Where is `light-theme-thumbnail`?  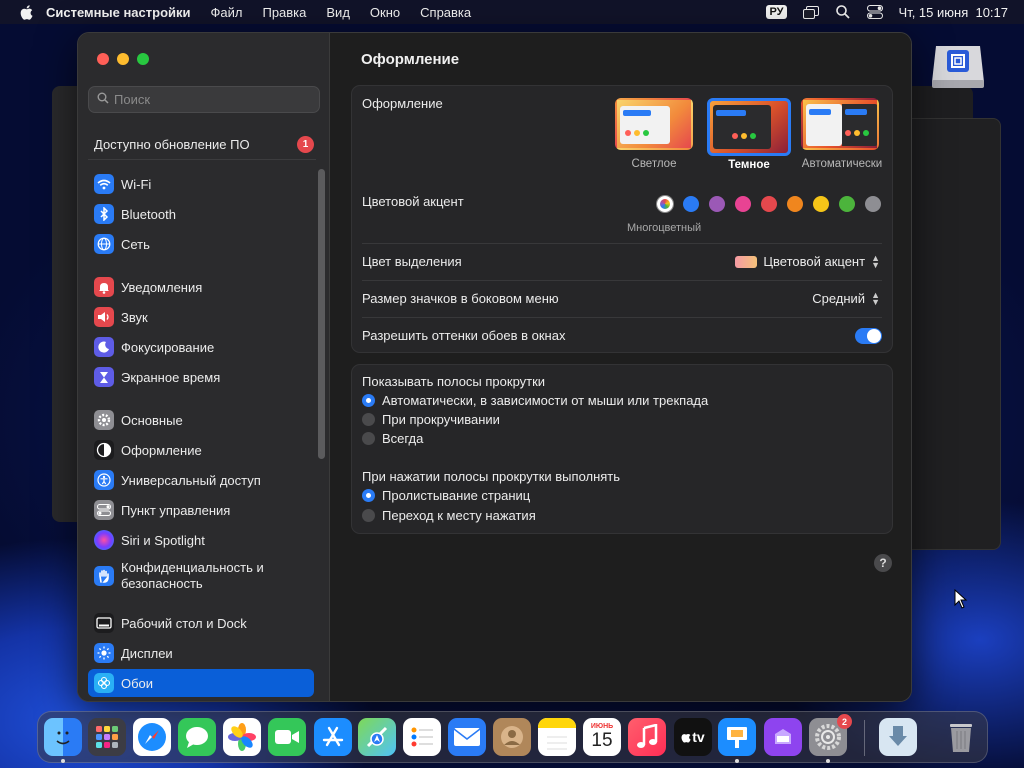
light-theme-thumbnail is located at coordinates (654, 124).